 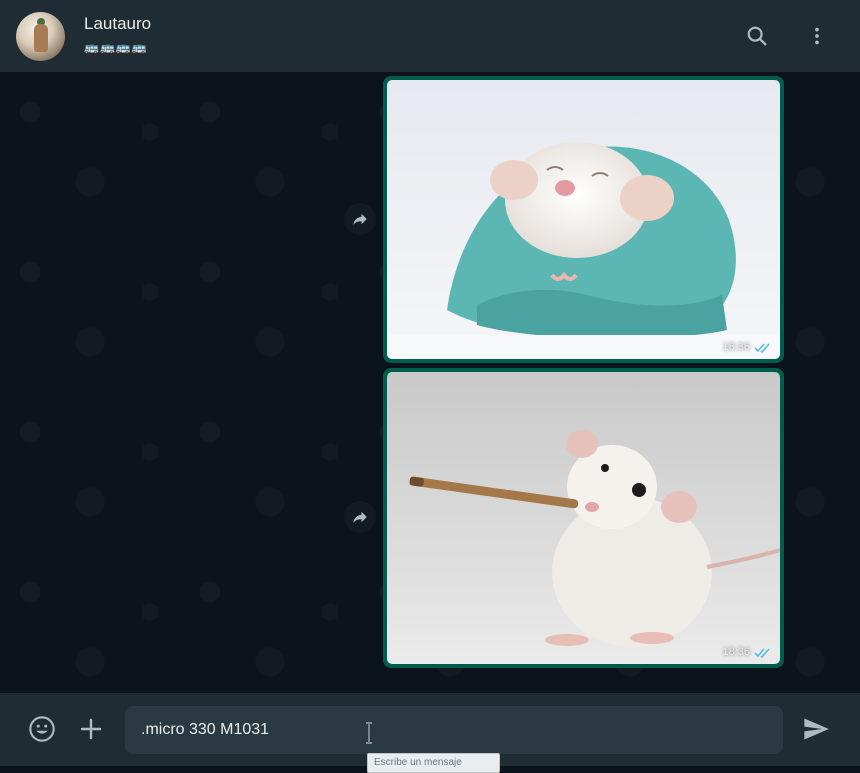 What do you see at coordinates (430, 36) in the screenshot?
I see `chat-header: Lautauro 🚌🚌🚌🚌` at bounding box center [430, 36].